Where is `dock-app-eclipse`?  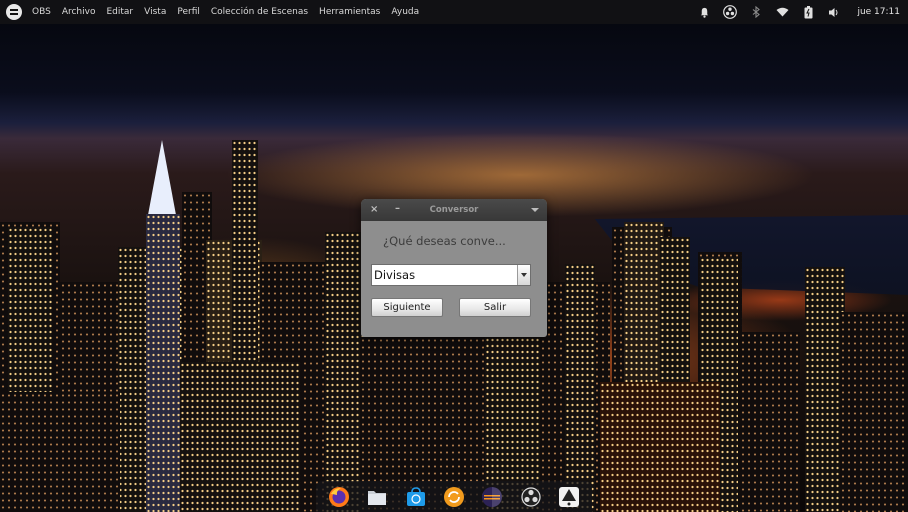
dock-app-eclipse is located at coordinates (492, 497).